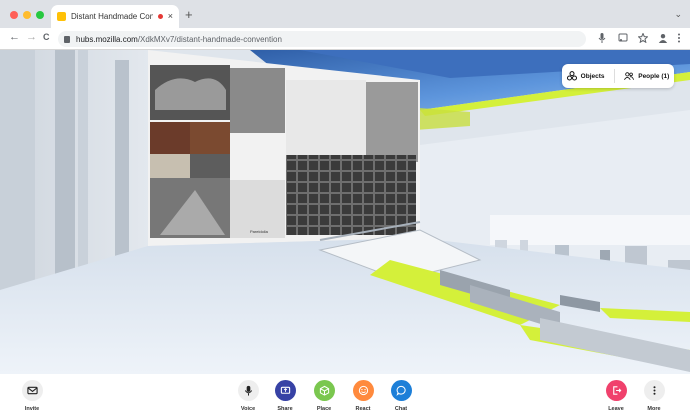 The image size is (690, 414). I want to click on cube-icon, so click(324, 390).